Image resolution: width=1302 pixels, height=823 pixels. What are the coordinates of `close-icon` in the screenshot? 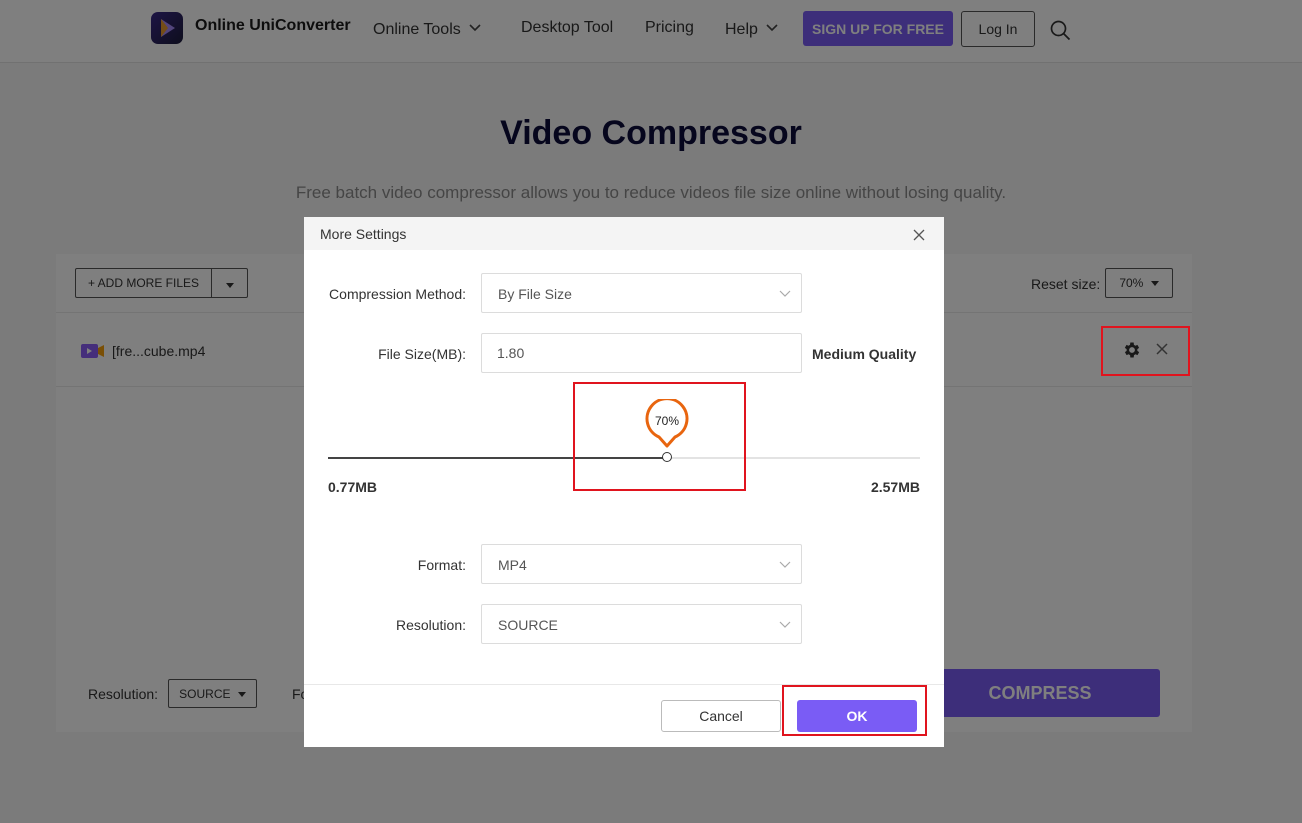 It's located at (919, 237).